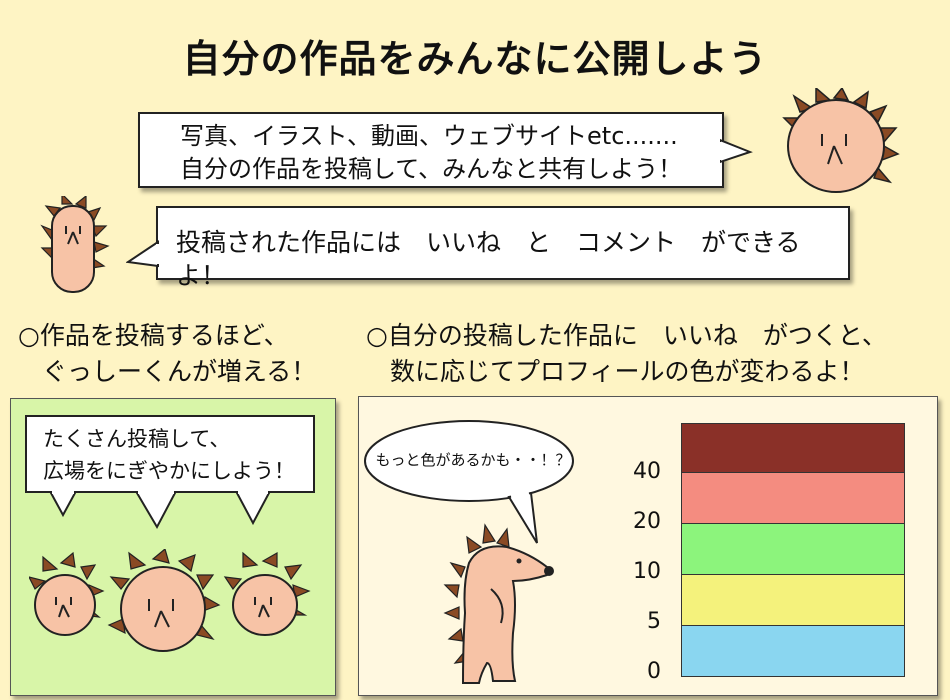 The width and height of the screenshot is (950, 700). I want to click on notice-profile-color-line-2: 数に応じてプロフィールの色が変わるよ！, so click(627, 371).